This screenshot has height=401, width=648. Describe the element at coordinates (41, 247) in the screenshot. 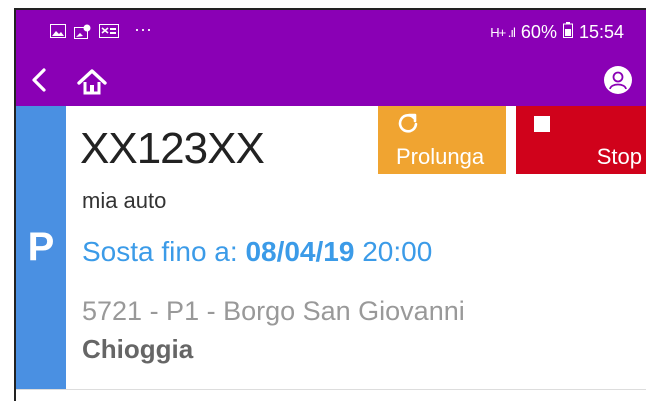

I see `parking-badge: P` at that location.